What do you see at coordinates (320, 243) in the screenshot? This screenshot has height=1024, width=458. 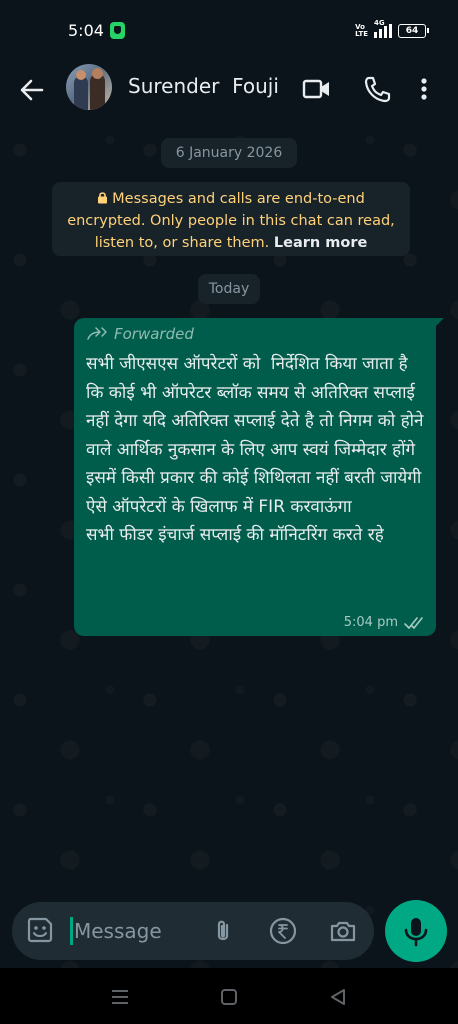 I see `learn-more-link: Learn more` at bounding box center [320, 243].